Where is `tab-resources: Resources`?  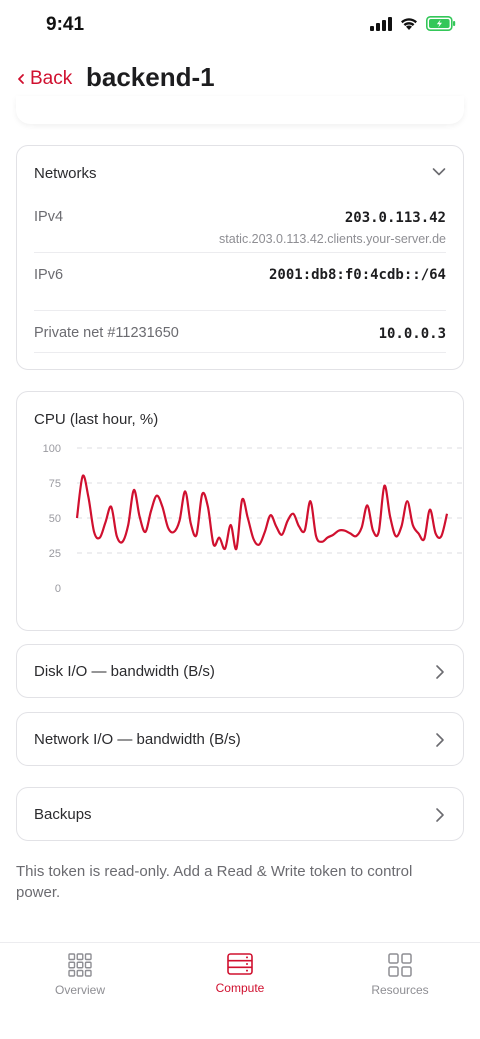
tab-resources: Resources is located at coordinates (400, 975).